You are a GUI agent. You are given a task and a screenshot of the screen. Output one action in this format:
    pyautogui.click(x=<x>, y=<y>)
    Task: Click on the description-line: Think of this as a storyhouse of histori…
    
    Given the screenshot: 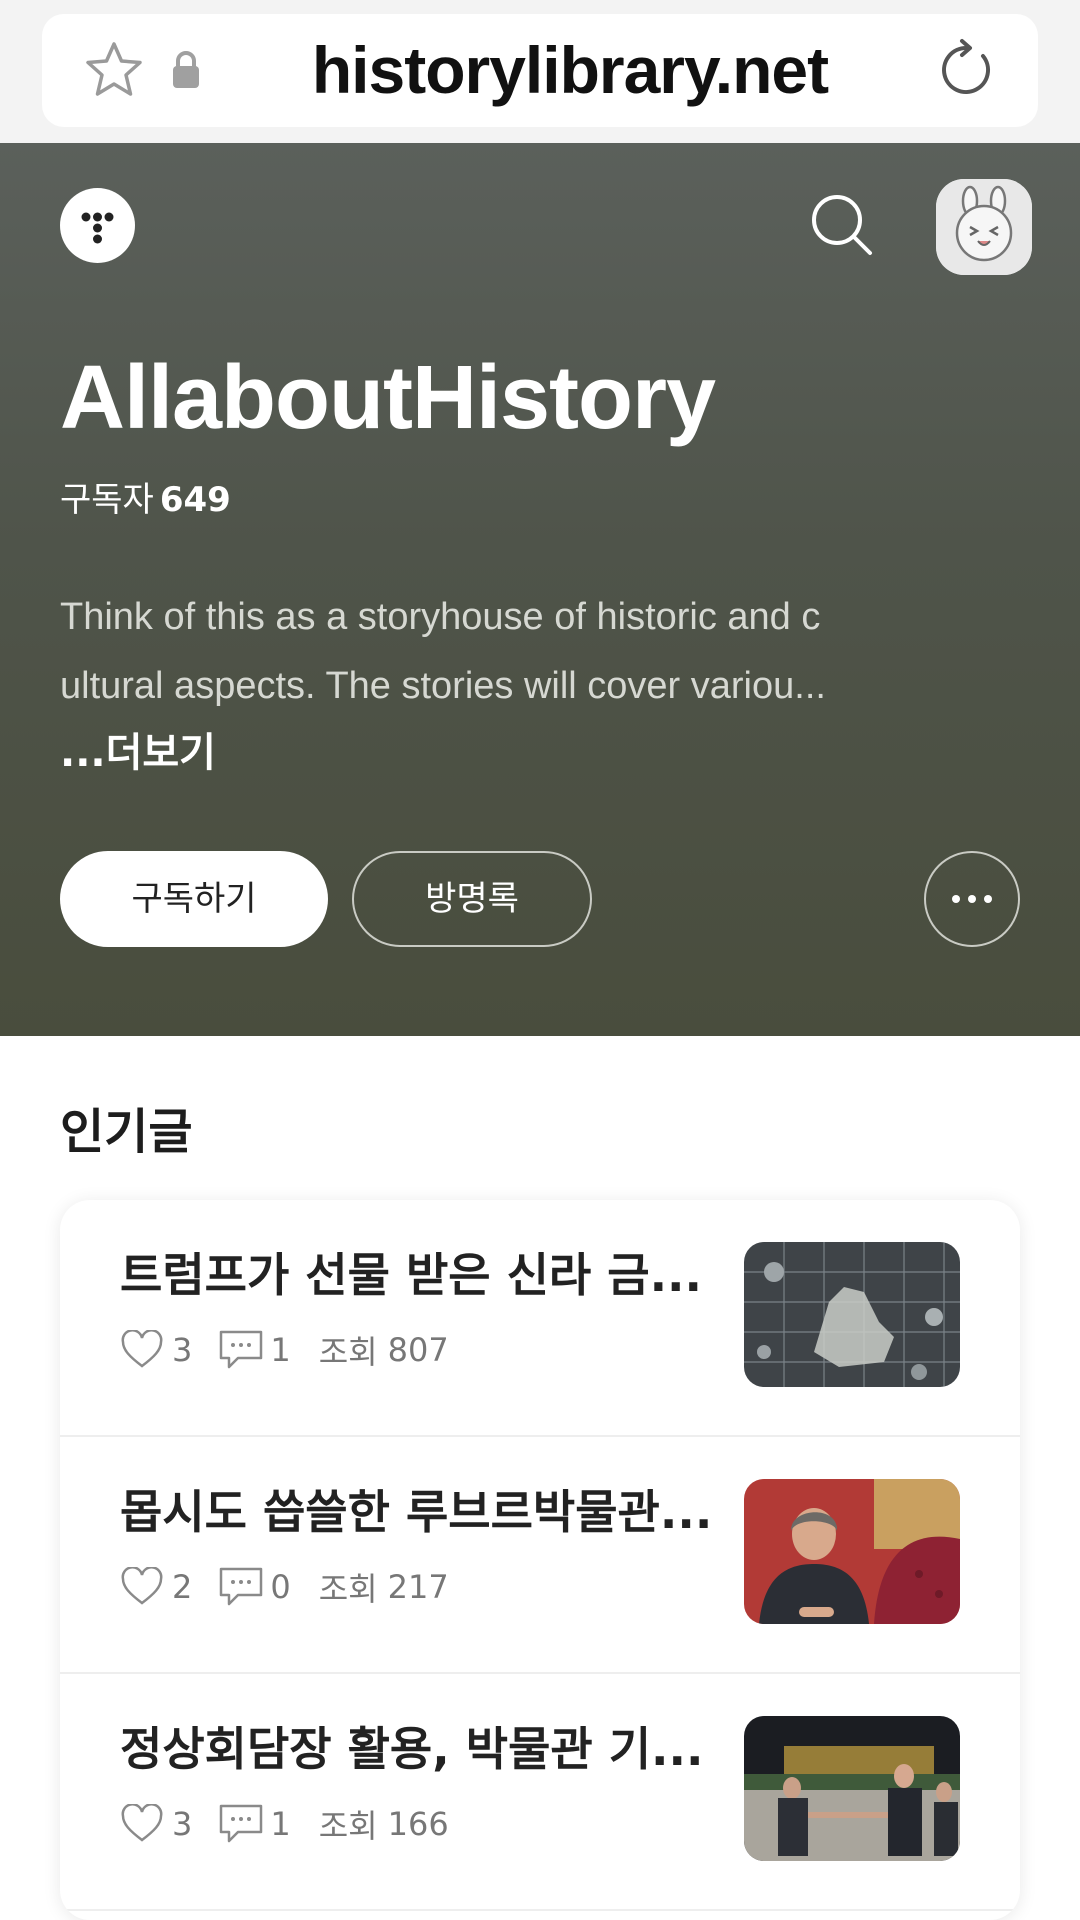 What is the action you would take?
    pyautogui.click(x=440, y=617)
    